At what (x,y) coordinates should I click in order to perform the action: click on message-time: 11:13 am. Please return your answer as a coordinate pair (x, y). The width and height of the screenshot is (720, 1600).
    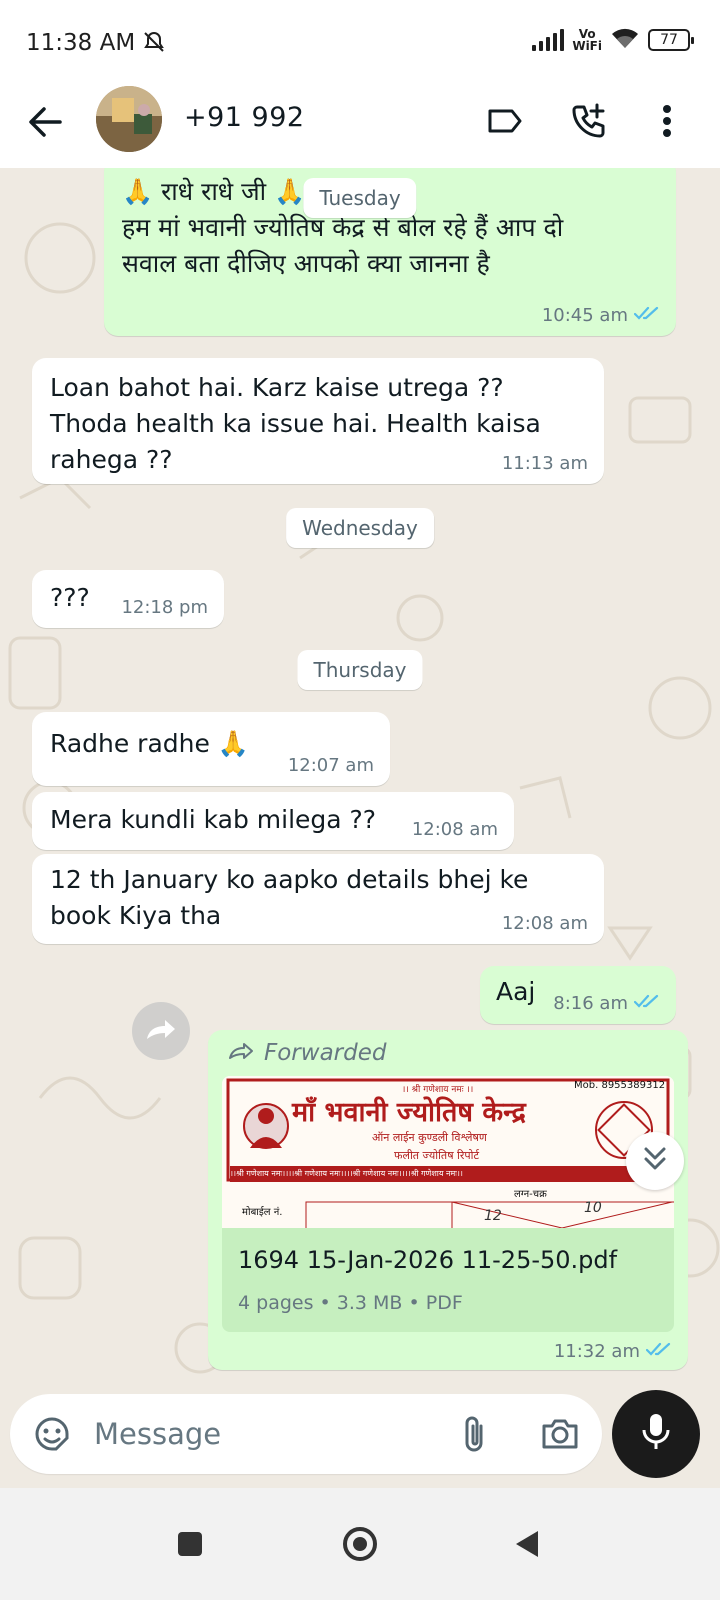
    Looking at the image, I should click on (544, 463).